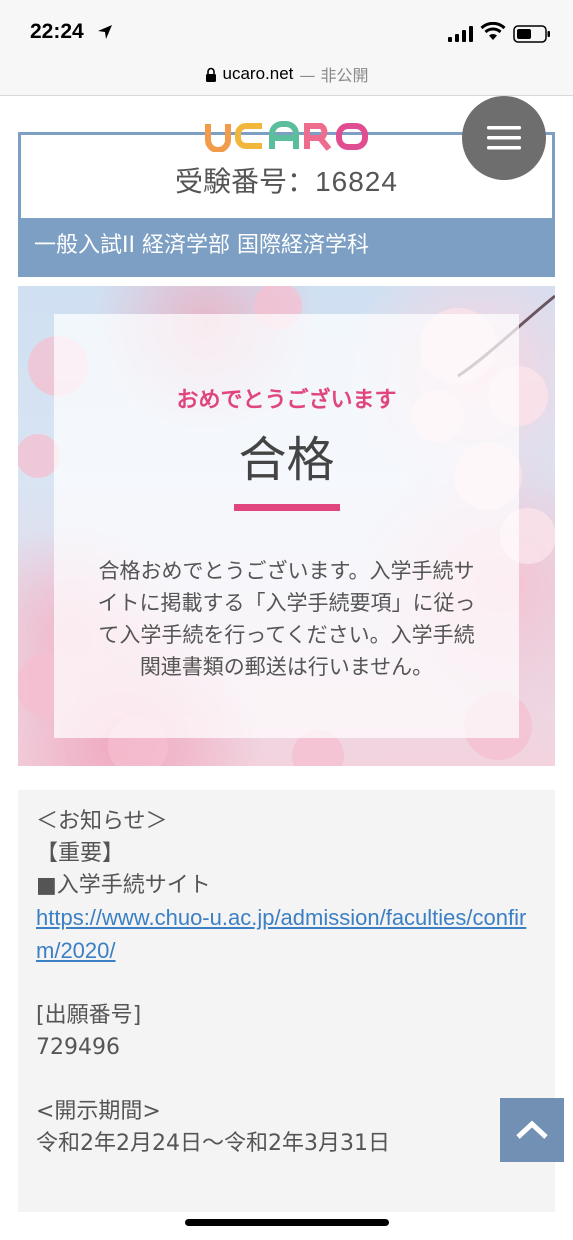  What do you see at coordinates (286, 31) in the screenshot?
I see `status-bar: 22:24` at bounding box center [286, 31].